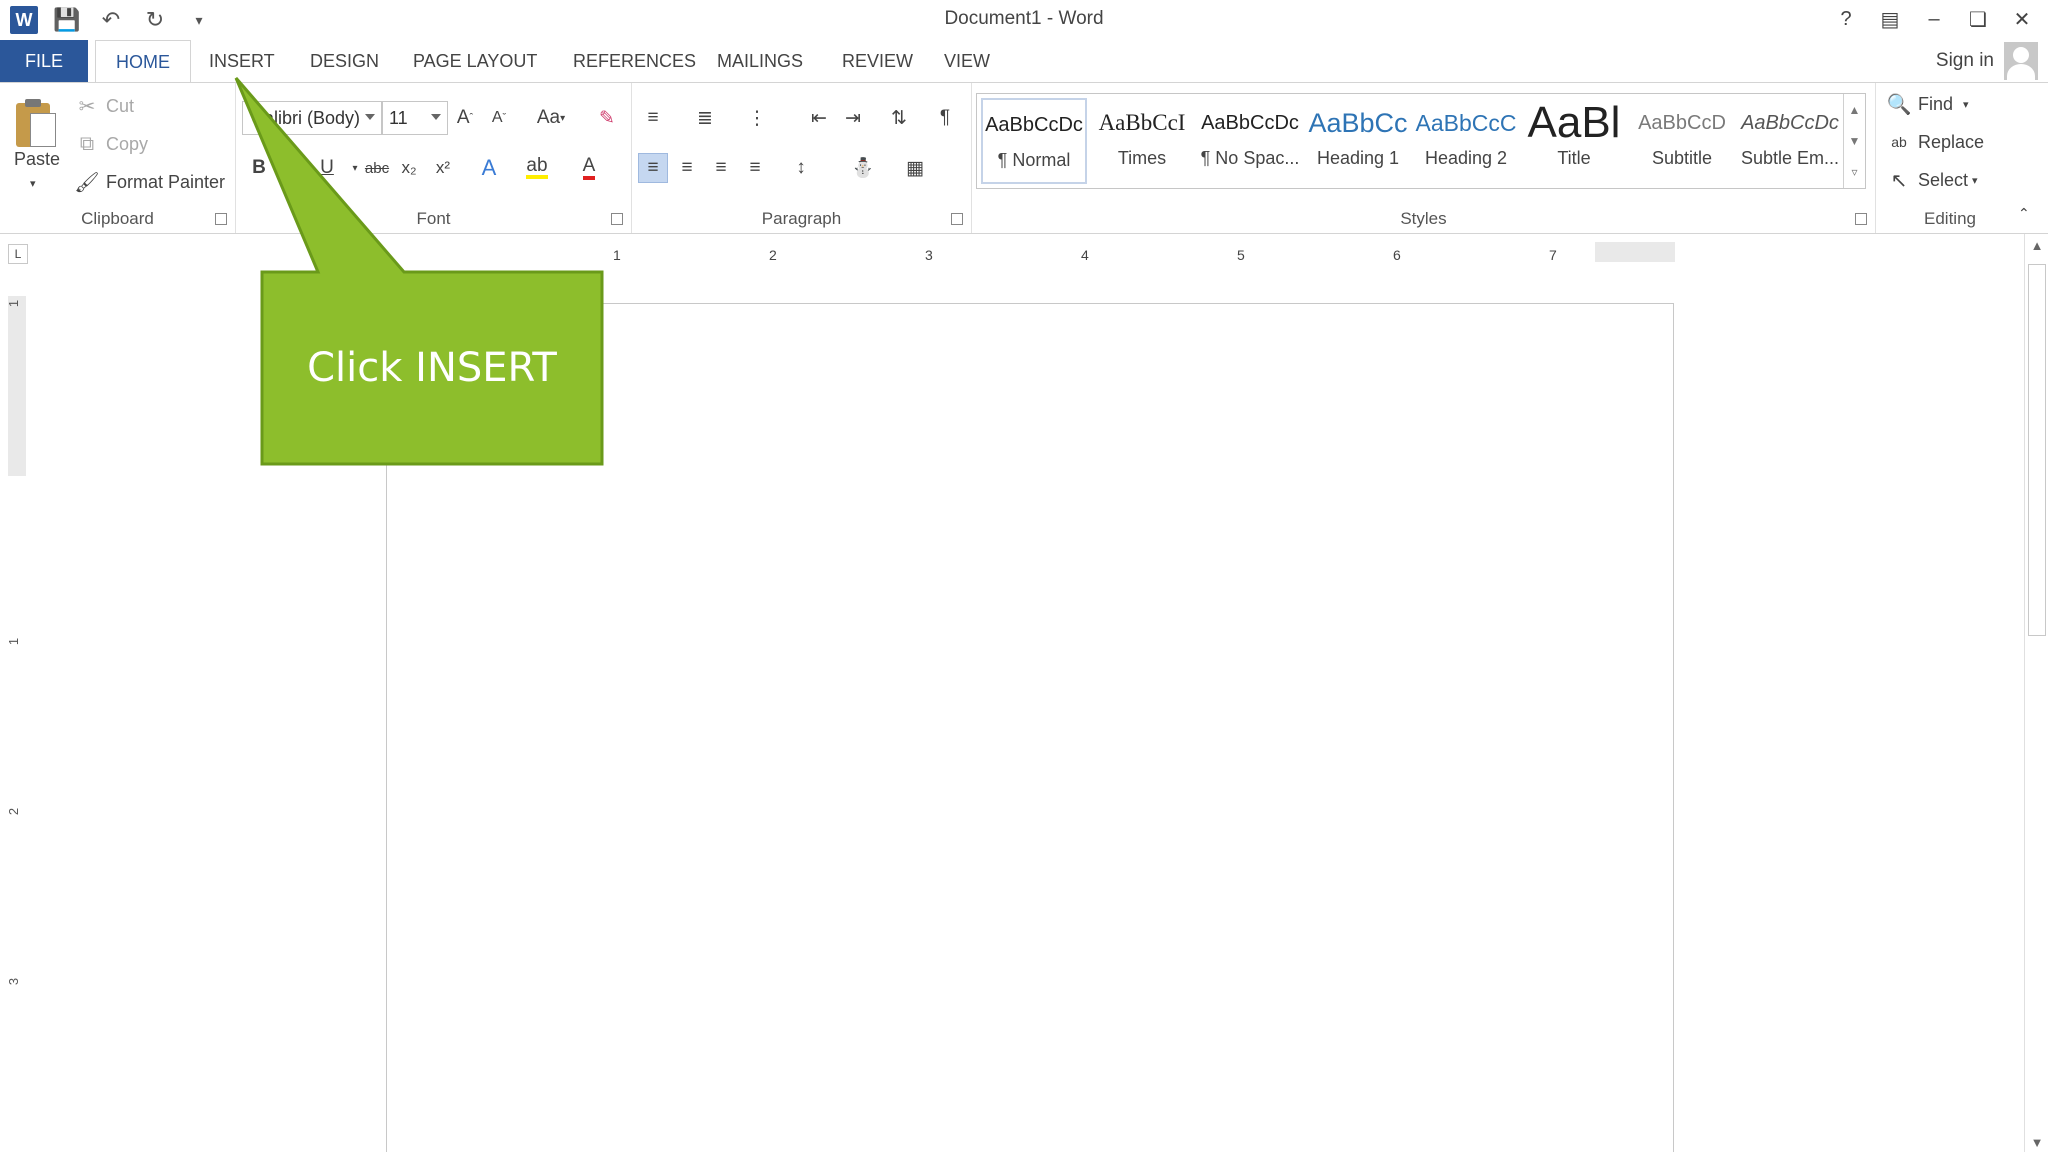  What do you see at coordinates (755, 168) in the screenshot?
I see `justify-icon: ≡` at bounding box center [755, 168].